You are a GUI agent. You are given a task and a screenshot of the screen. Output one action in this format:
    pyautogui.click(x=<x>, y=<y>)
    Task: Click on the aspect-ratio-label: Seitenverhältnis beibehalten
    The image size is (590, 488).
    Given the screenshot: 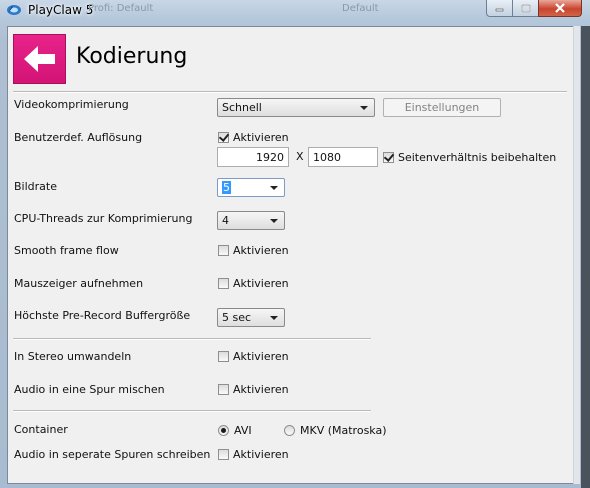 What is the action you would take?
    pyautogui.click(x=477, y=157)
    